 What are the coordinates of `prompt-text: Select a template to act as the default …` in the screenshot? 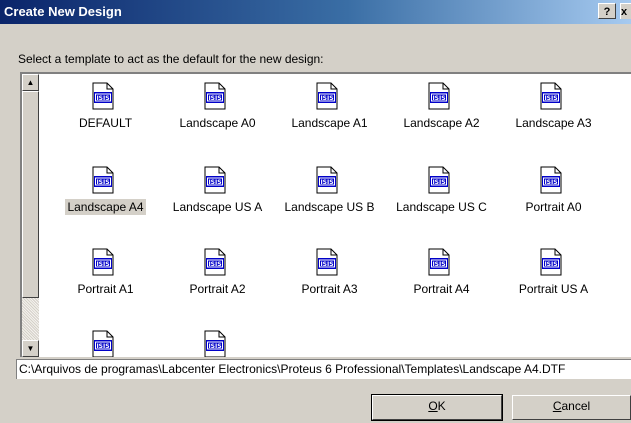 It's located at (171, 59).